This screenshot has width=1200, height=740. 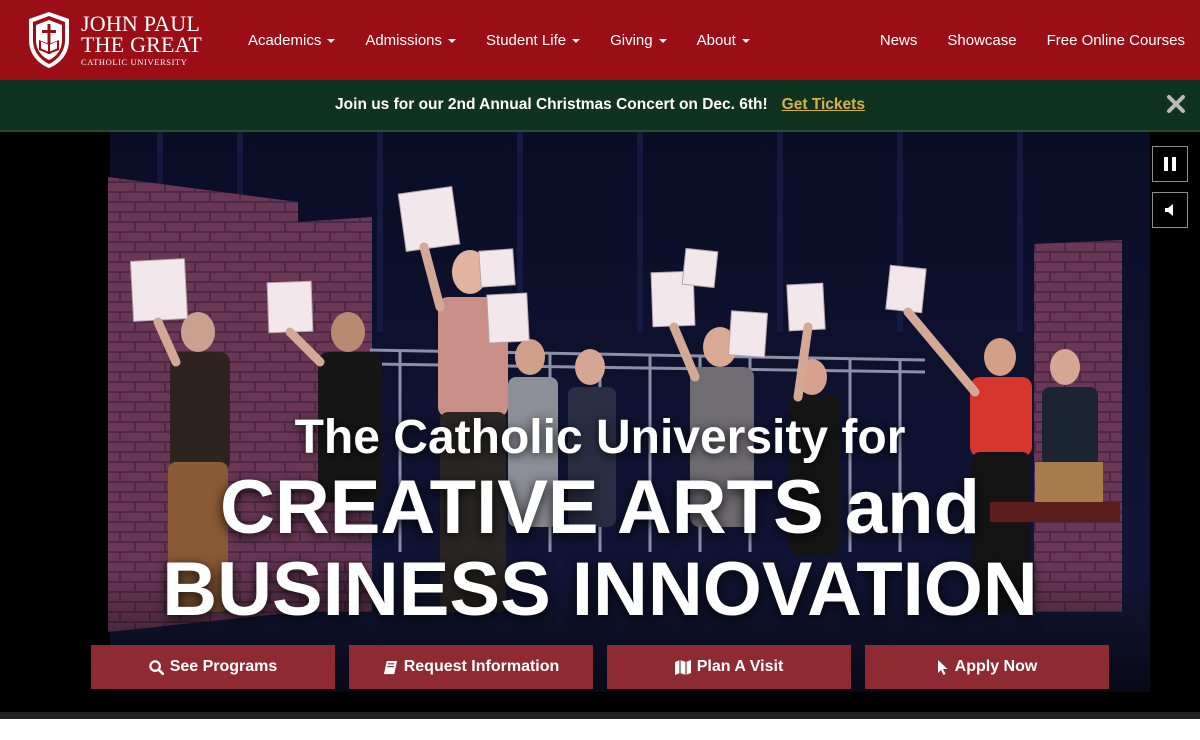 I want to click on pause-video-button, so click(x=1170, y=164).